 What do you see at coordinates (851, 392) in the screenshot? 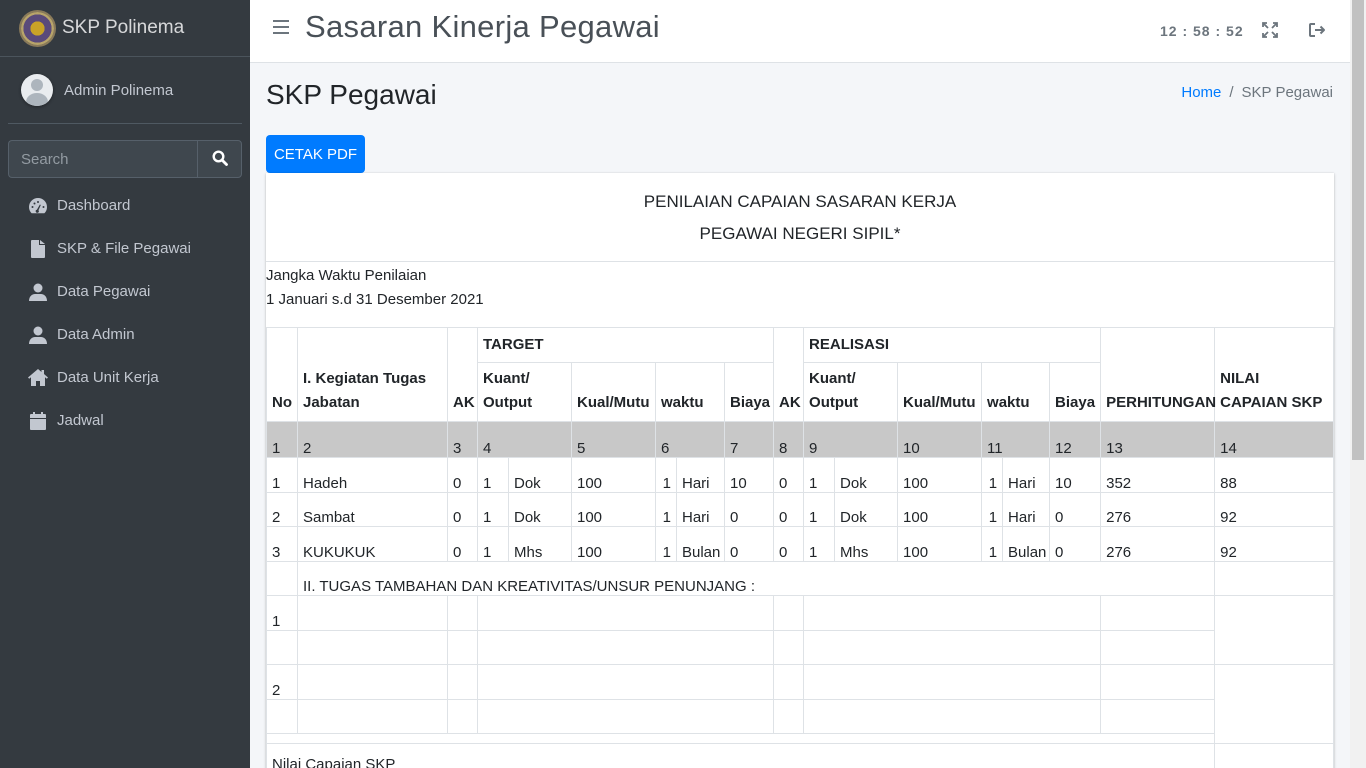
I see `header-realisasi-kuant: Kuant/ Output` at bounding box center [851, 392].